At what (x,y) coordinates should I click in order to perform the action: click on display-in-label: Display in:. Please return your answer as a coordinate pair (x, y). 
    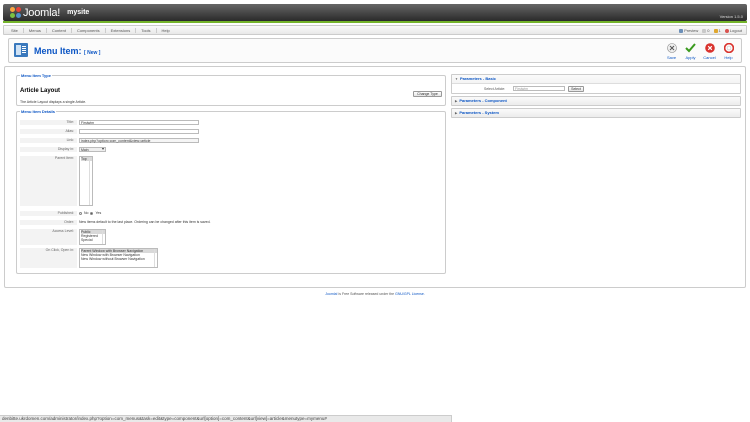
    Looking at the image, I should click on (48, 149).